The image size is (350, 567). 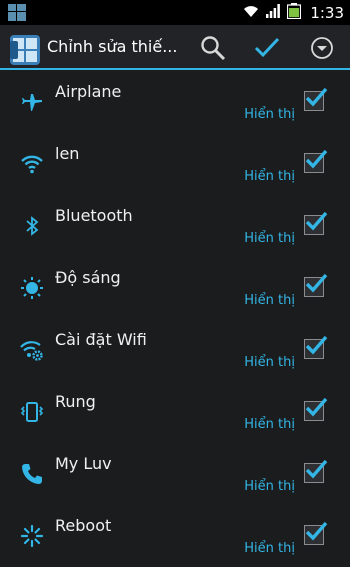 I want to click on item-label: len, so click(x=67, y=153).